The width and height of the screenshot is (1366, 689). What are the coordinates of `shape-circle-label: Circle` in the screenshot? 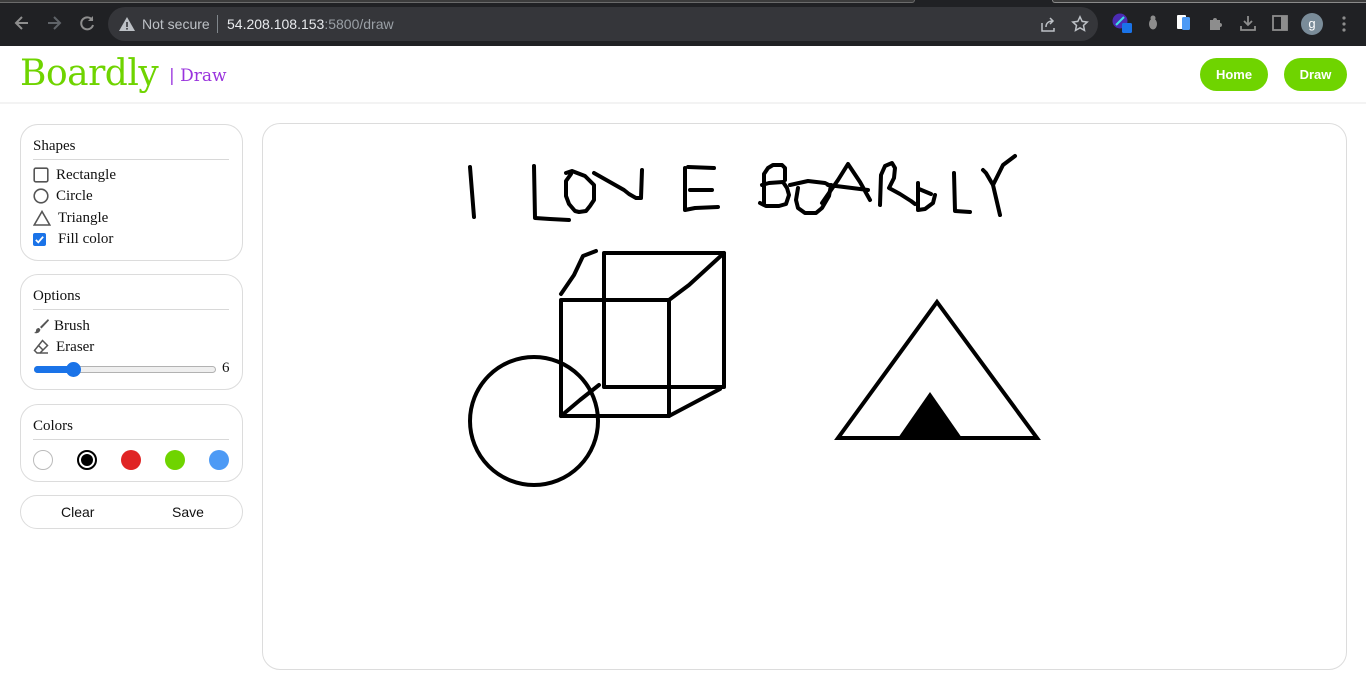 It's located at (74, 196).